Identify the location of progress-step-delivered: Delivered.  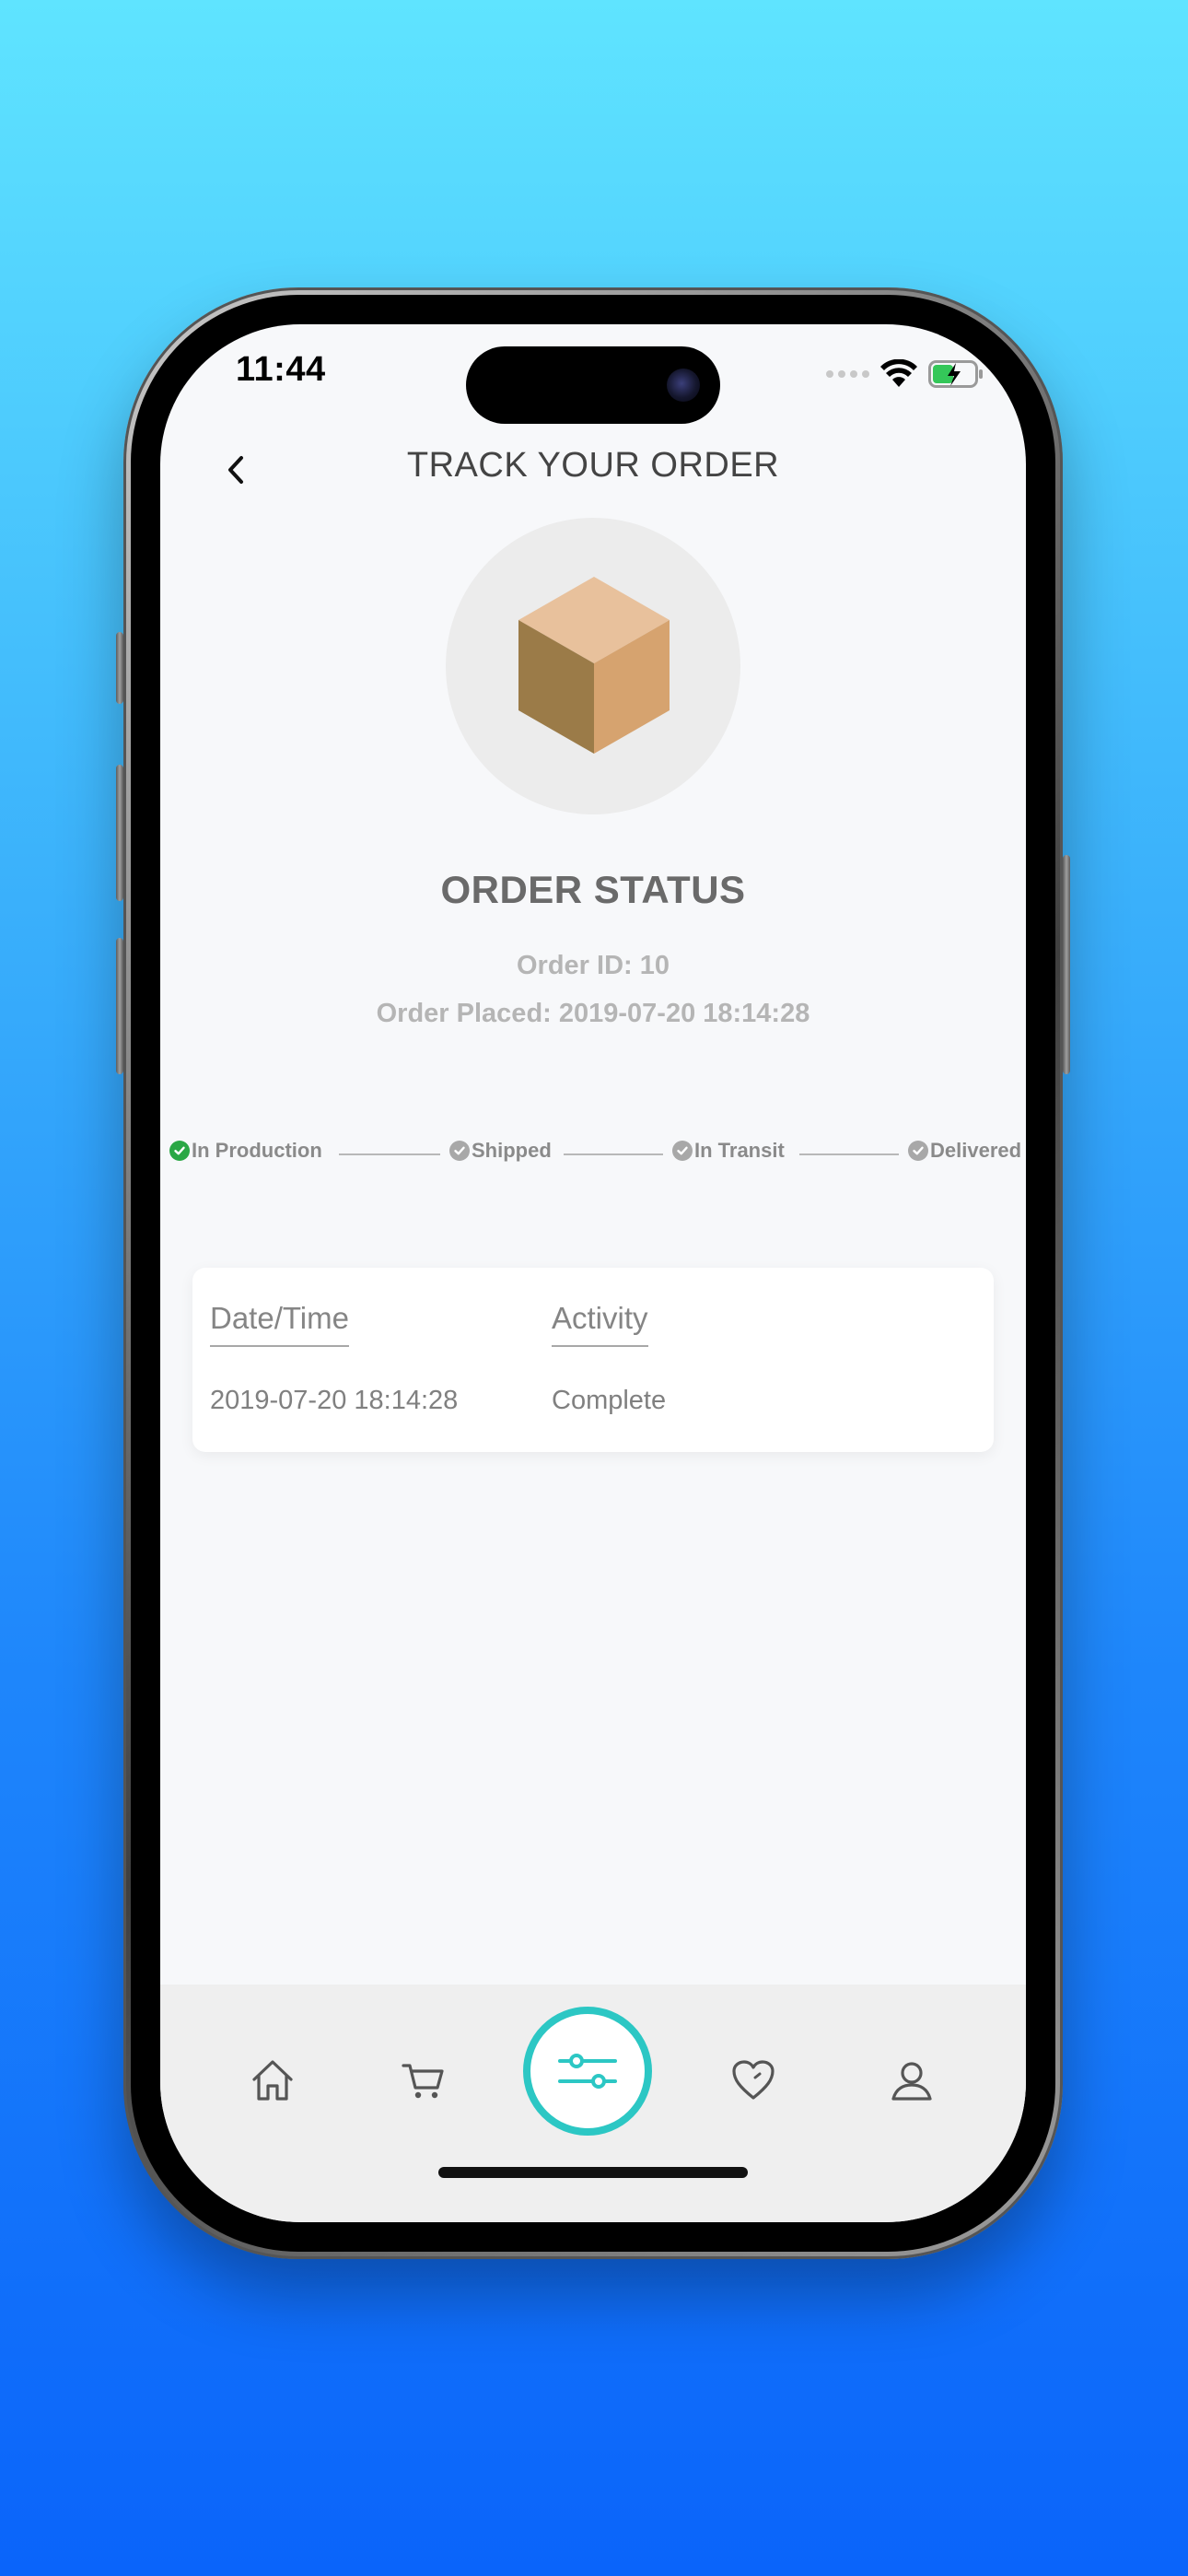
(964, 1151).